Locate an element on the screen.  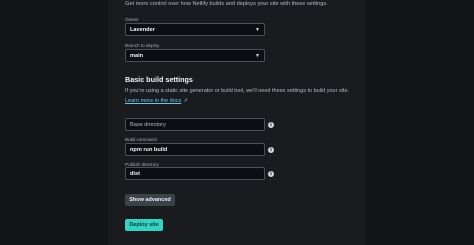
base-directory-placeholder: Base directory is located at coordinates (148, 124).